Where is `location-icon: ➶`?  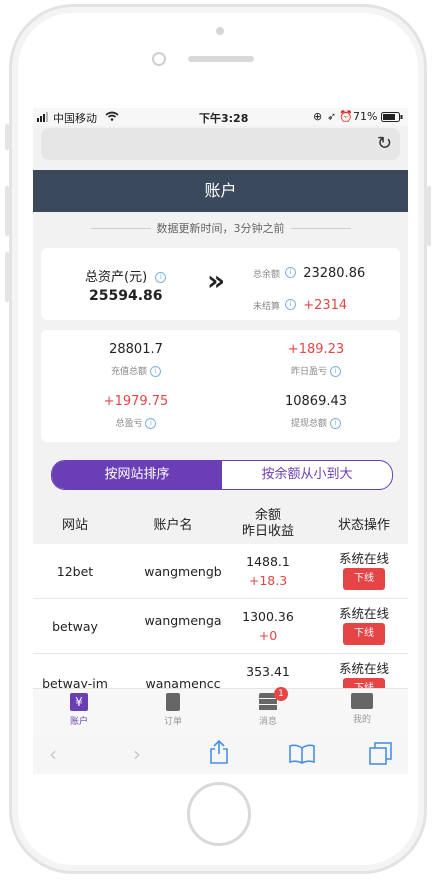
location-icon: ➶ is located at coordinates (332, 116).